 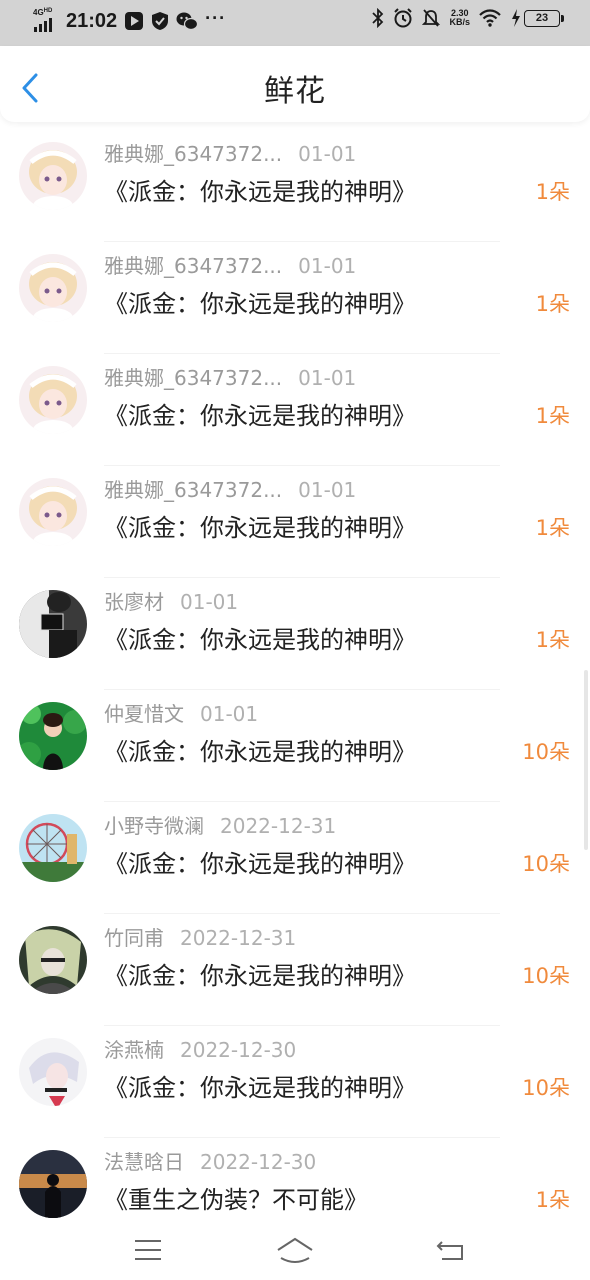 I want to click on sunset-photo-avatar, so click(x=53, y=1184).